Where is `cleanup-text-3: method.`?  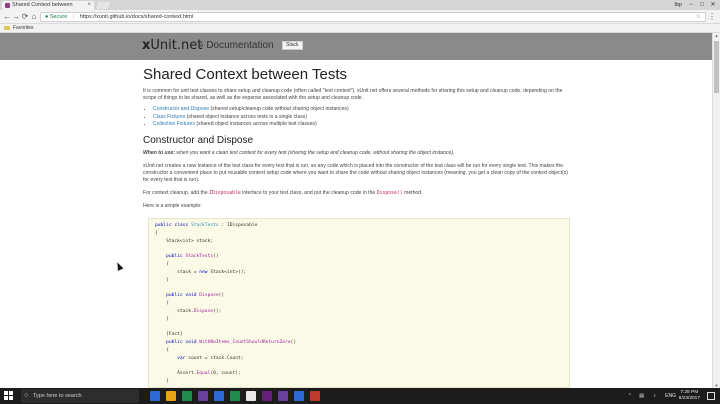 cleanup-text-3: method. is located at coordinates (412, 192).